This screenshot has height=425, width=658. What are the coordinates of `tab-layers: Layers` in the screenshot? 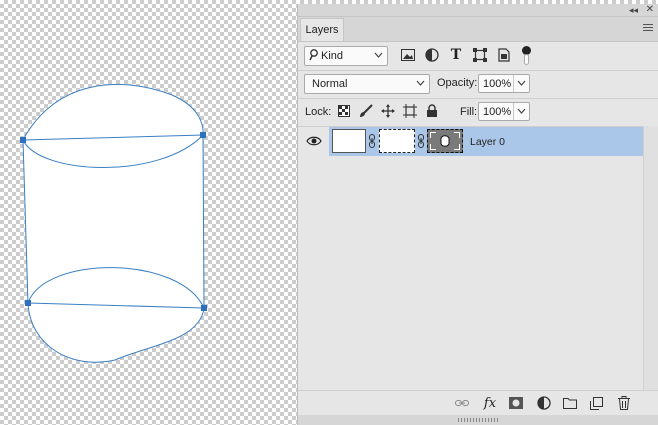 It's located at (322, 29).